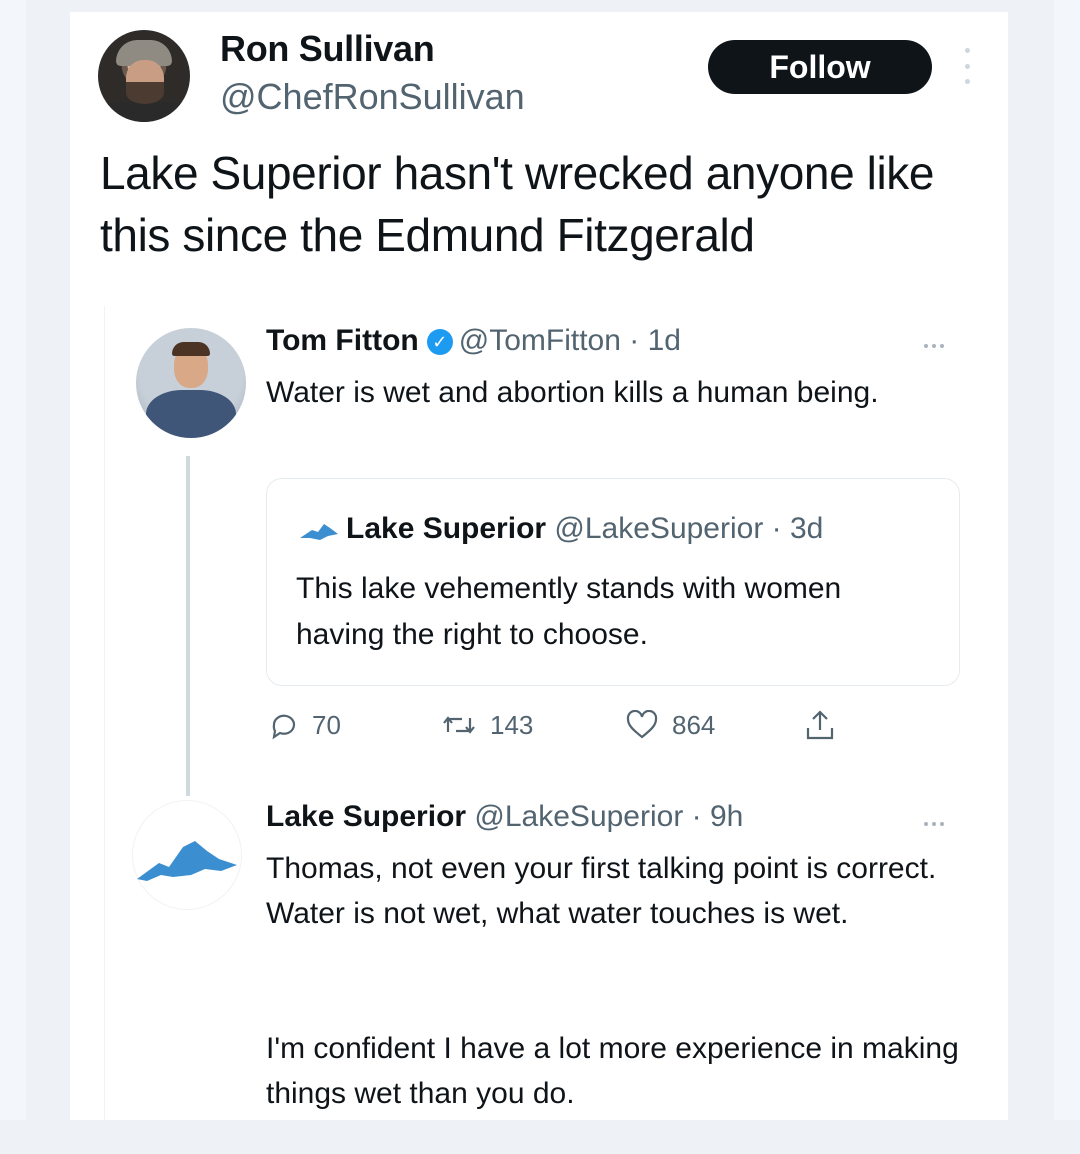 The width and height of the screenshot is (1080, 1154). What do you see at coordinates (568, 725) in the screenshot?
I see `action-bar: 70 143 864` at bounding box center [568, 725].